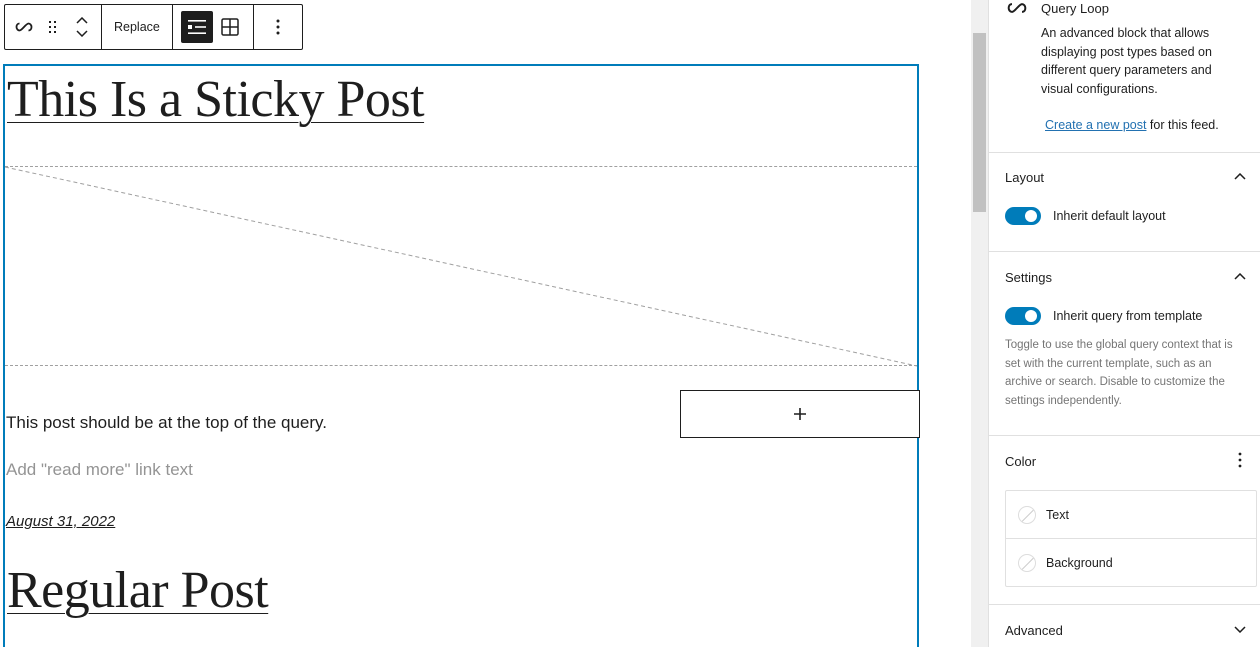 The width and height of the screenshot is (1260, 665). I want to click on block-type-button, so click(24, 27).